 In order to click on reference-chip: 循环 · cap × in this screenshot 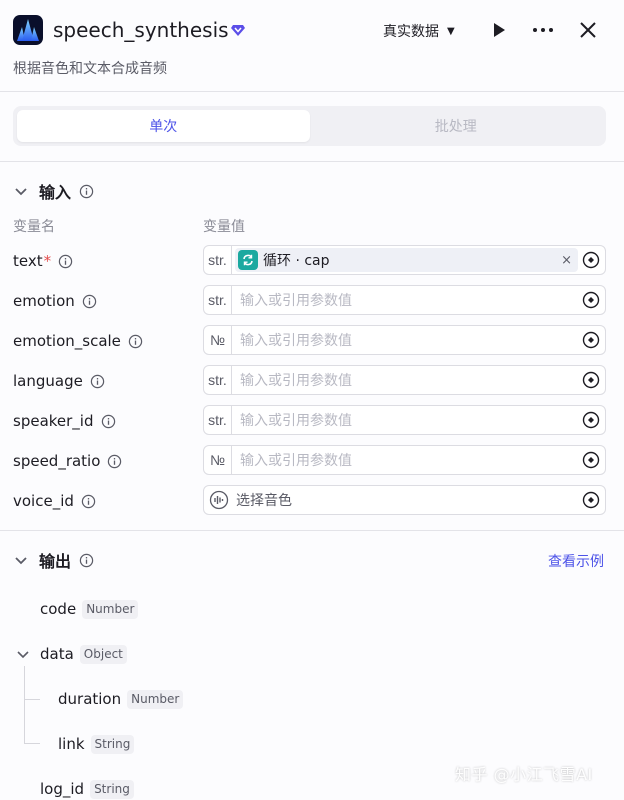, I will do `click(406, 260)`.